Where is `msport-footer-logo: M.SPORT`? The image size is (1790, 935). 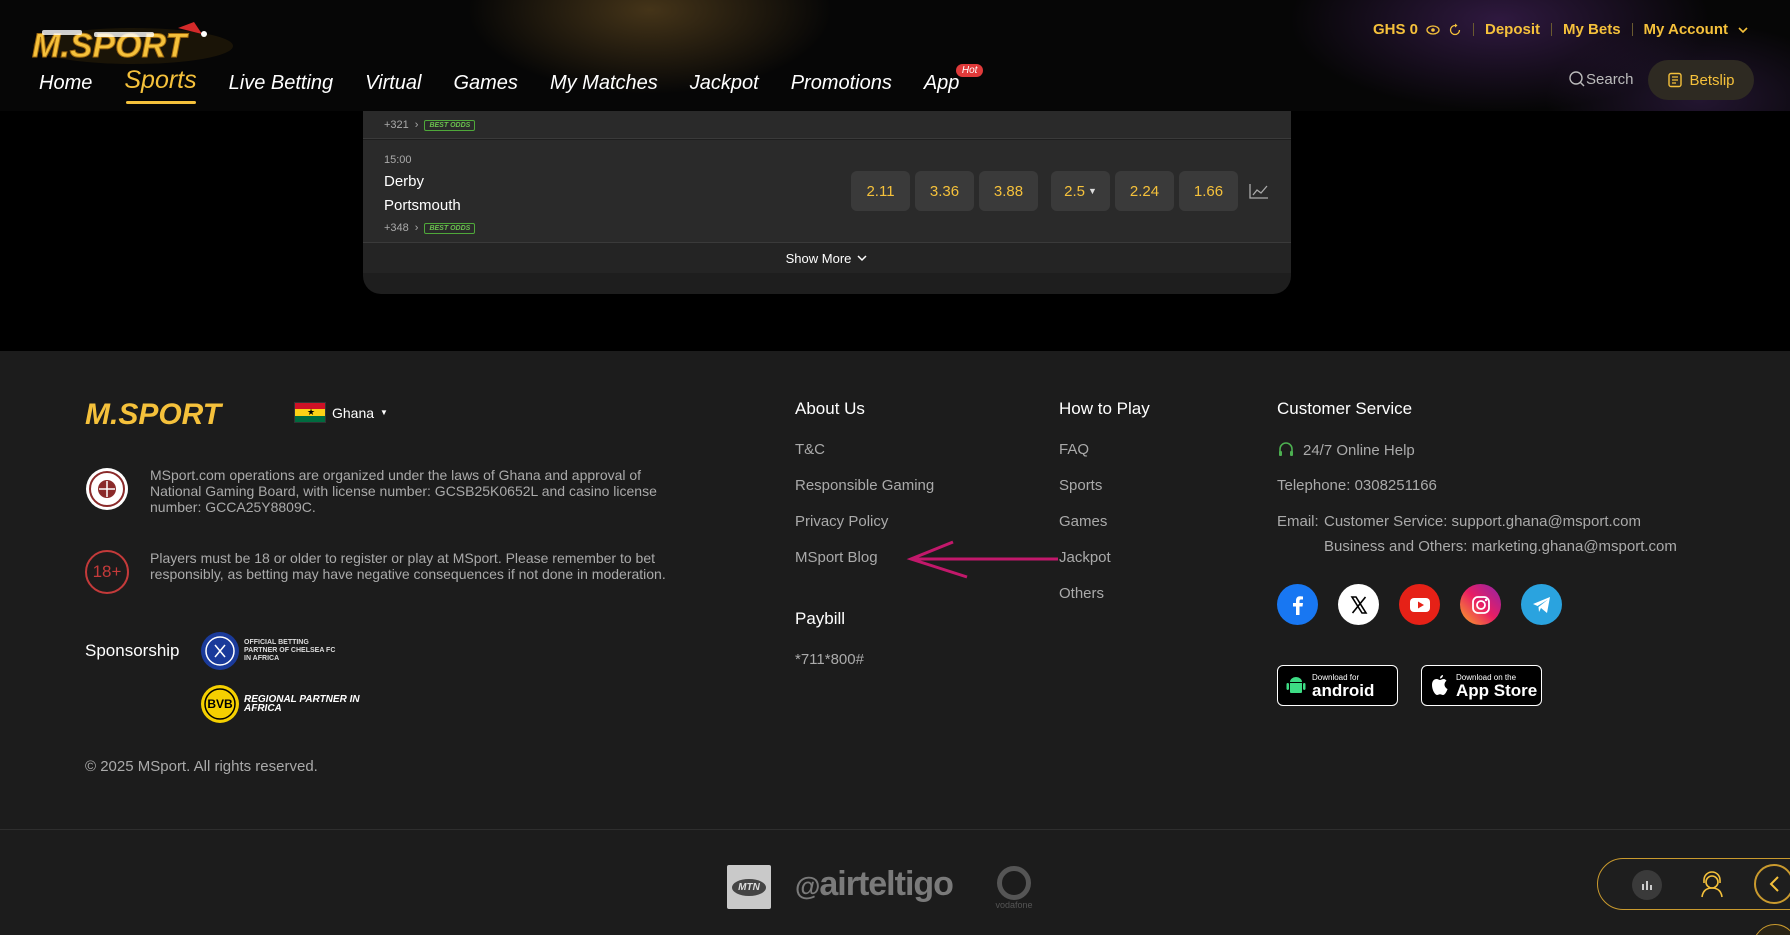
msport-footer-logo: M.SPORT is located at coordinates (175, 413).